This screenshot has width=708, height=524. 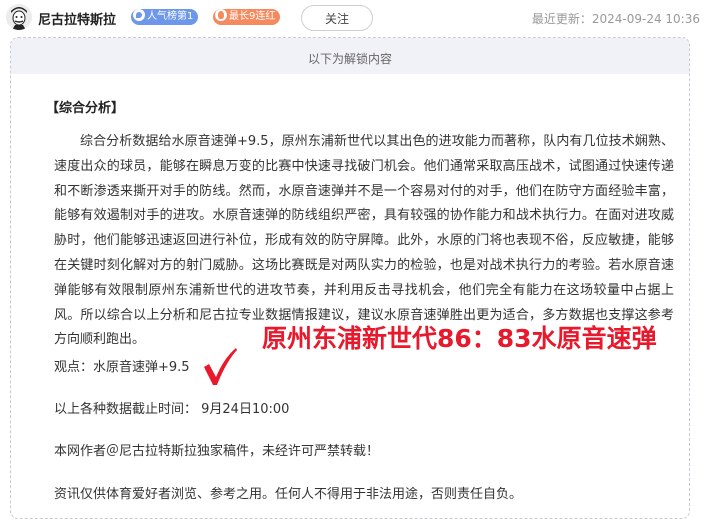 I want to click on author-name: 尼古拉特斯拉, so click(x=77, y=18).